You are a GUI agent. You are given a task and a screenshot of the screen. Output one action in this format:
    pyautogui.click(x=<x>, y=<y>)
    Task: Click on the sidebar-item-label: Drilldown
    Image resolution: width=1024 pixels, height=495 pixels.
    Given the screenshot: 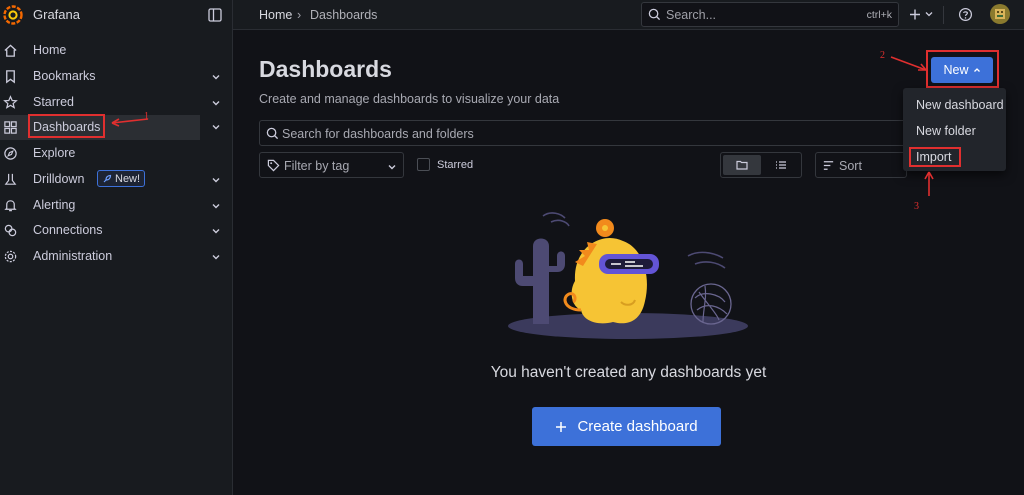 What is the action you would take?
    pyautogui.click(x=59, y=179)
    